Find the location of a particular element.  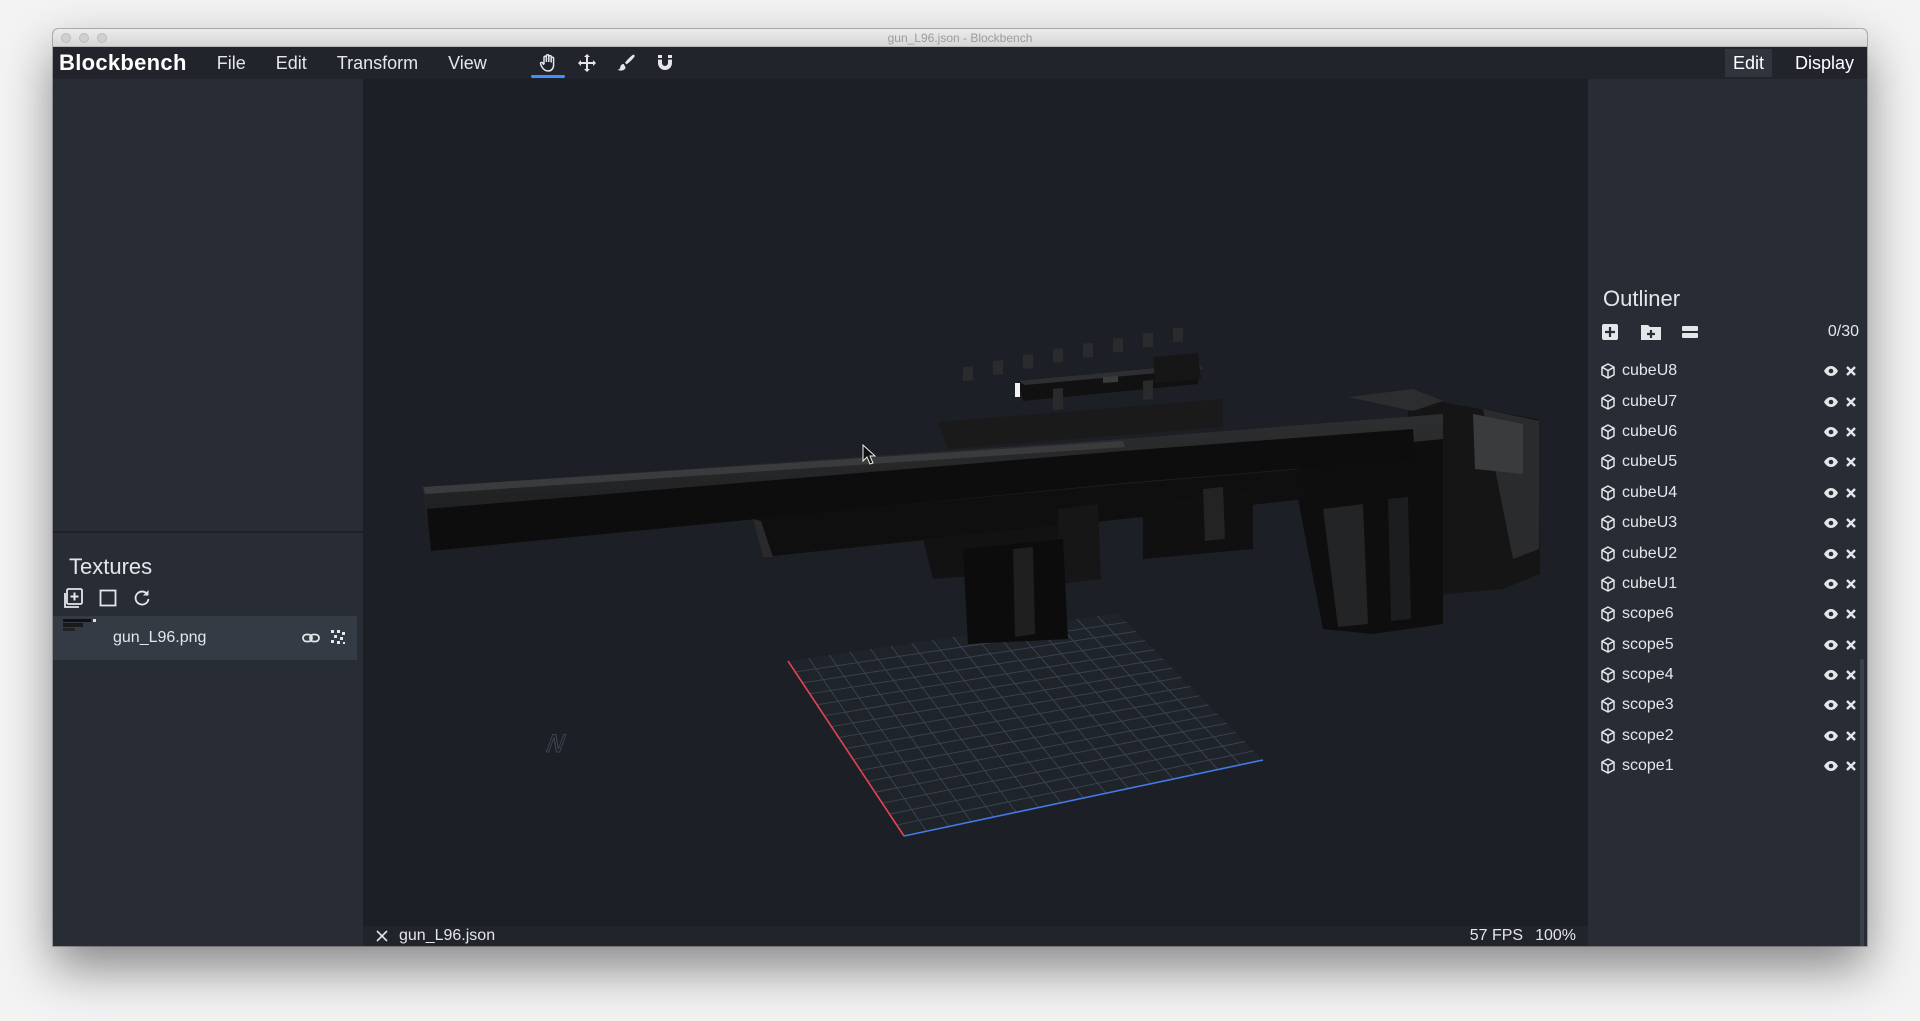

outliner-item: cubeU4 is located at coordinates (1729, 493).